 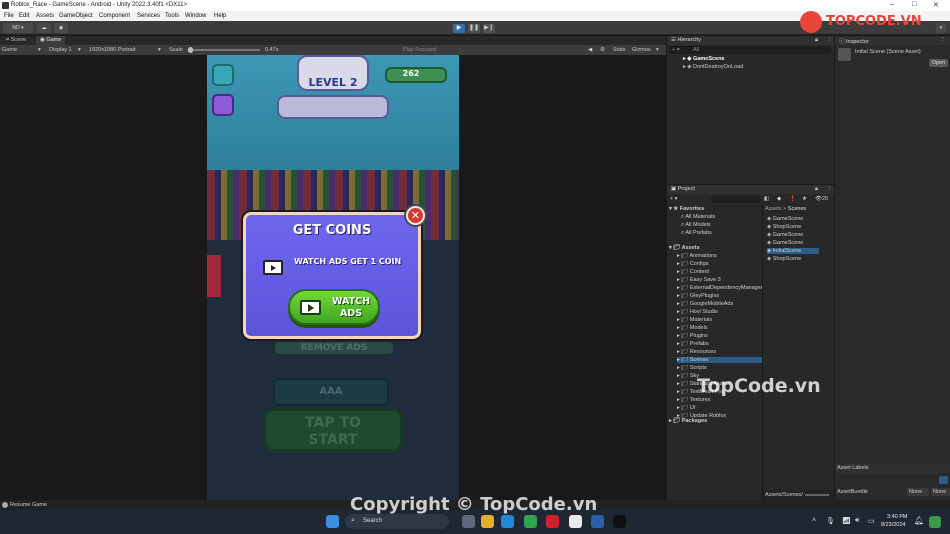 What do you see at coordinates (893, 525) in the screenshot?
I see `clock-date: 8/23/2024` at bounding box center [893, 525].